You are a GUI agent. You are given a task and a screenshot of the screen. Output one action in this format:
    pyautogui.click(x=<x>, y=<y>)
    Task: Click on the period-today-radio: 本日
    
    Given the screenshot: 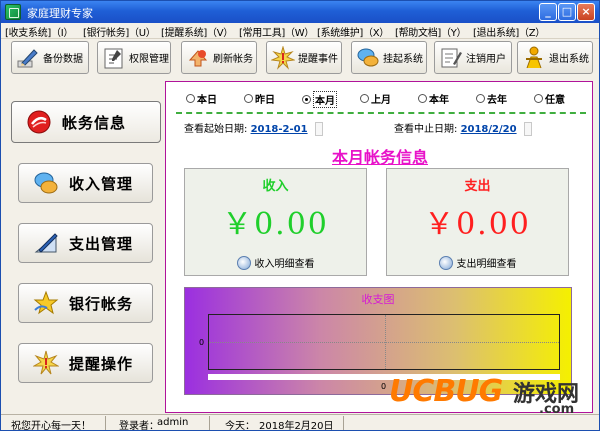 What is the action you would take?
    pyautogui.click(x=201, y=98)
    